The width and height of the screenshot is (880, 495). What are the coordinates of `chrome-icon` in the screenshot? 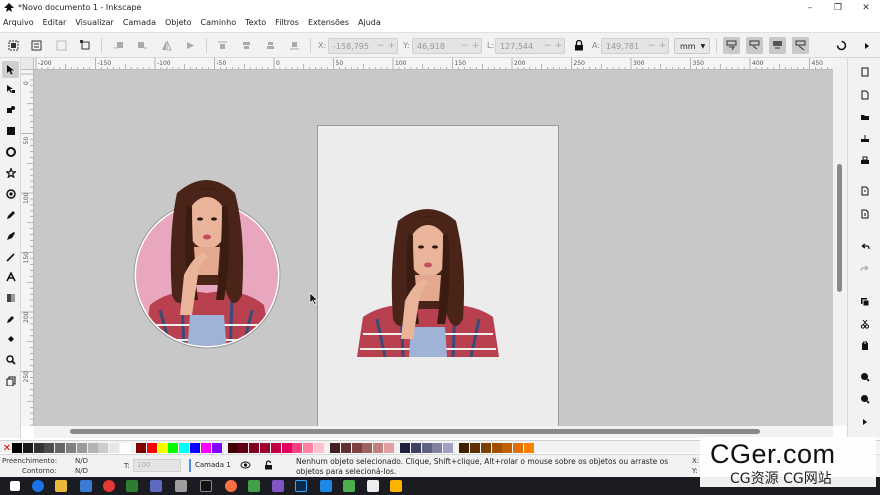 It's located at (109, 486).